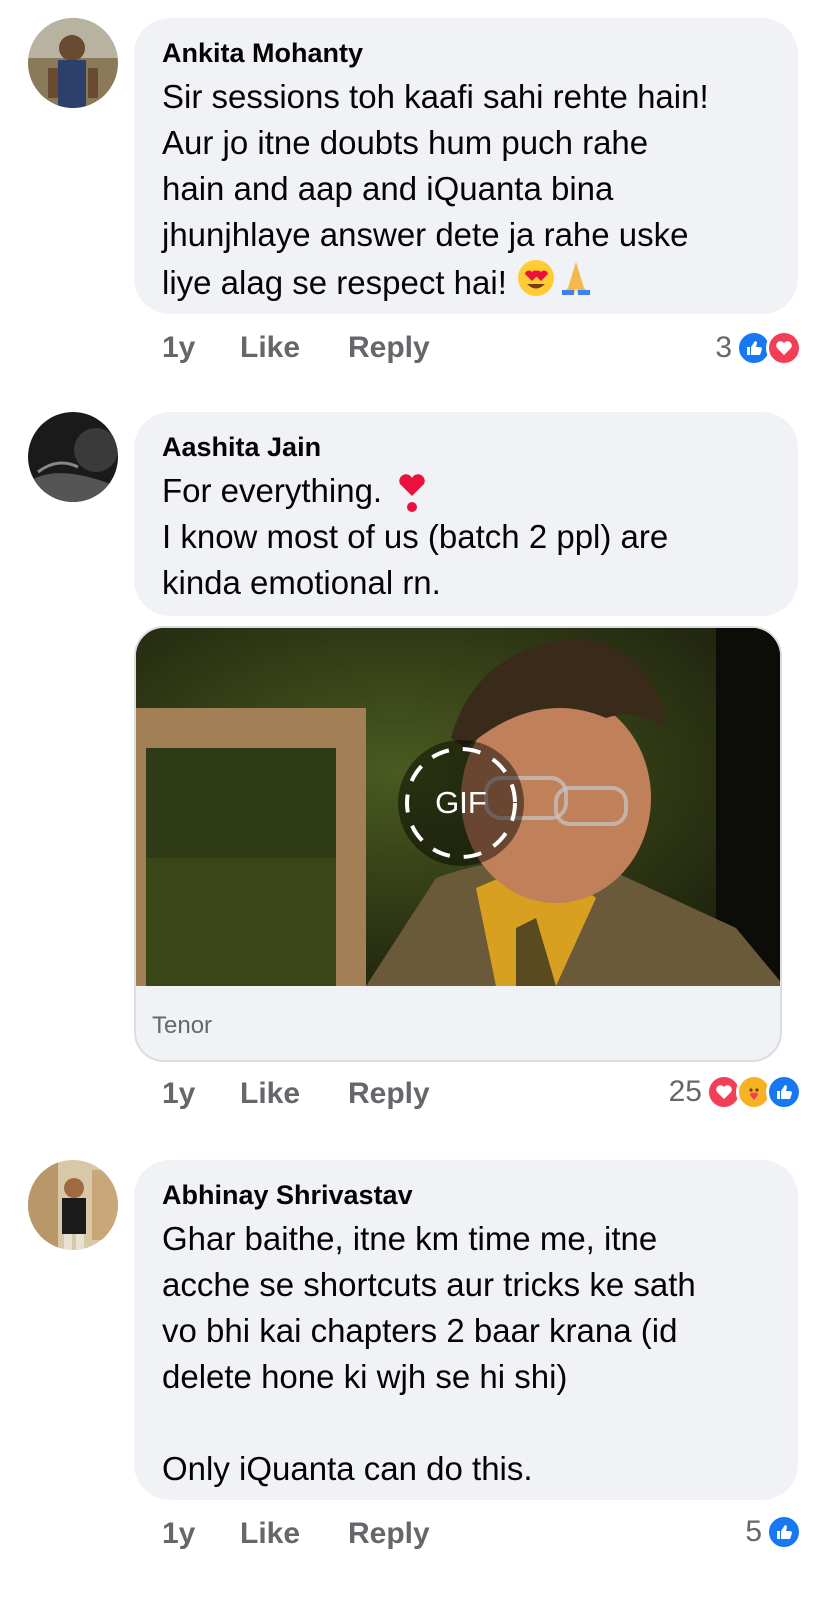 Image resolution: width=824 pixels, height=1600 pixels. Describe the element at coordinates (753, 1531) in the screenshot. I see `reaction-count: 5` at that location.